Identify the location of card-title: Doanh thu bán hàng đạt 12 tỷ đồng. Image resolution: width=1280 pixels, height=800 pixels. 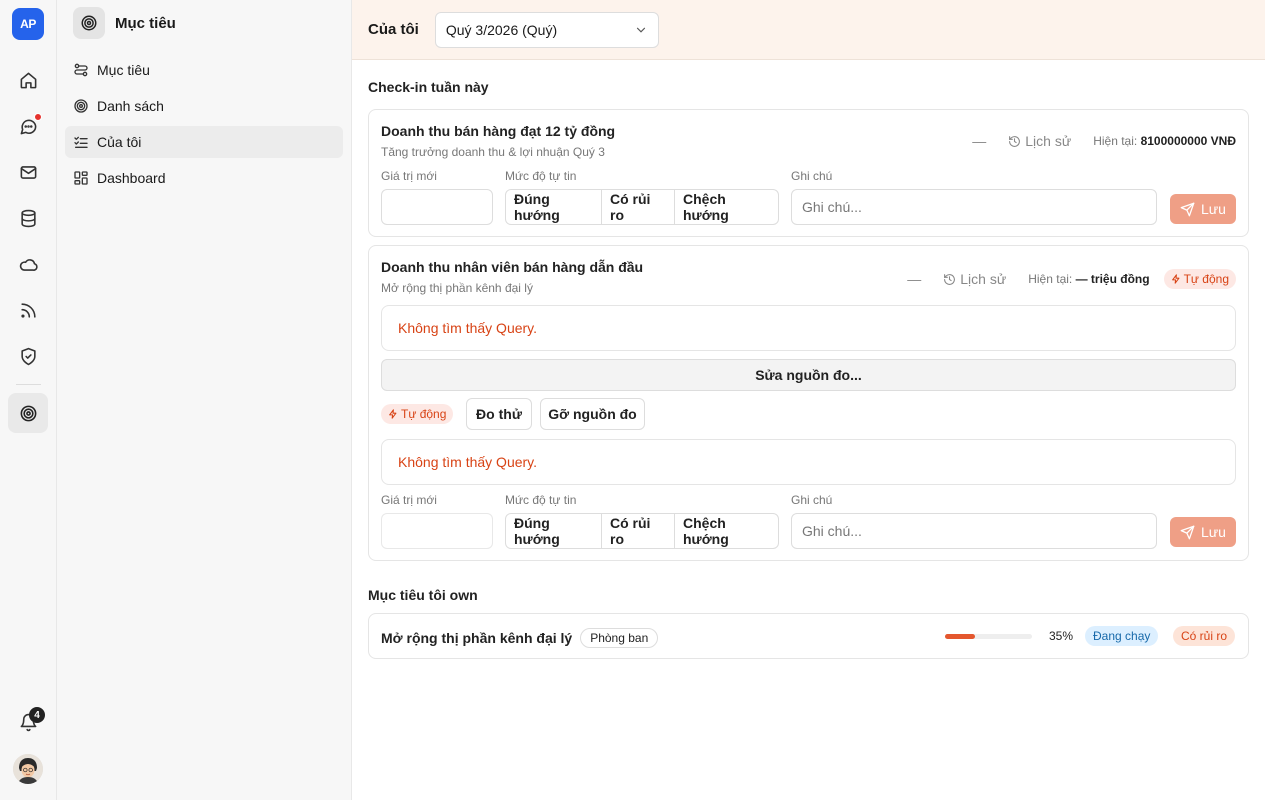
(498, 131).